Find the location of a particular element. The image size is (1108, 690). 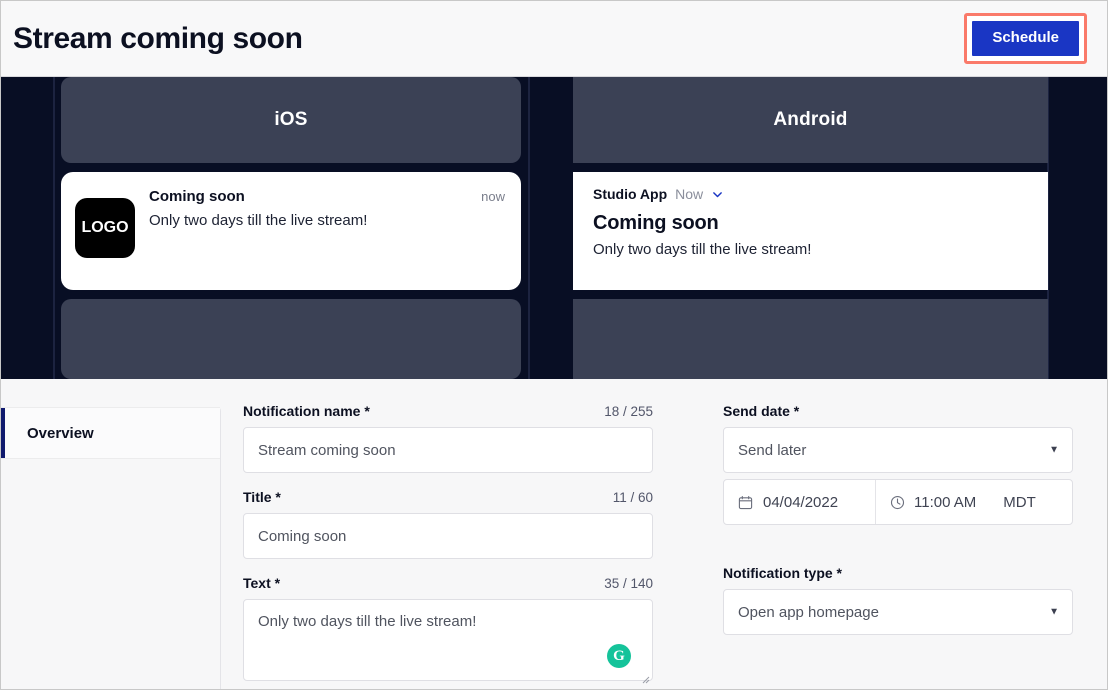

android-notification-text: Only two days till the live stream! is located at coordinates (702, 249).